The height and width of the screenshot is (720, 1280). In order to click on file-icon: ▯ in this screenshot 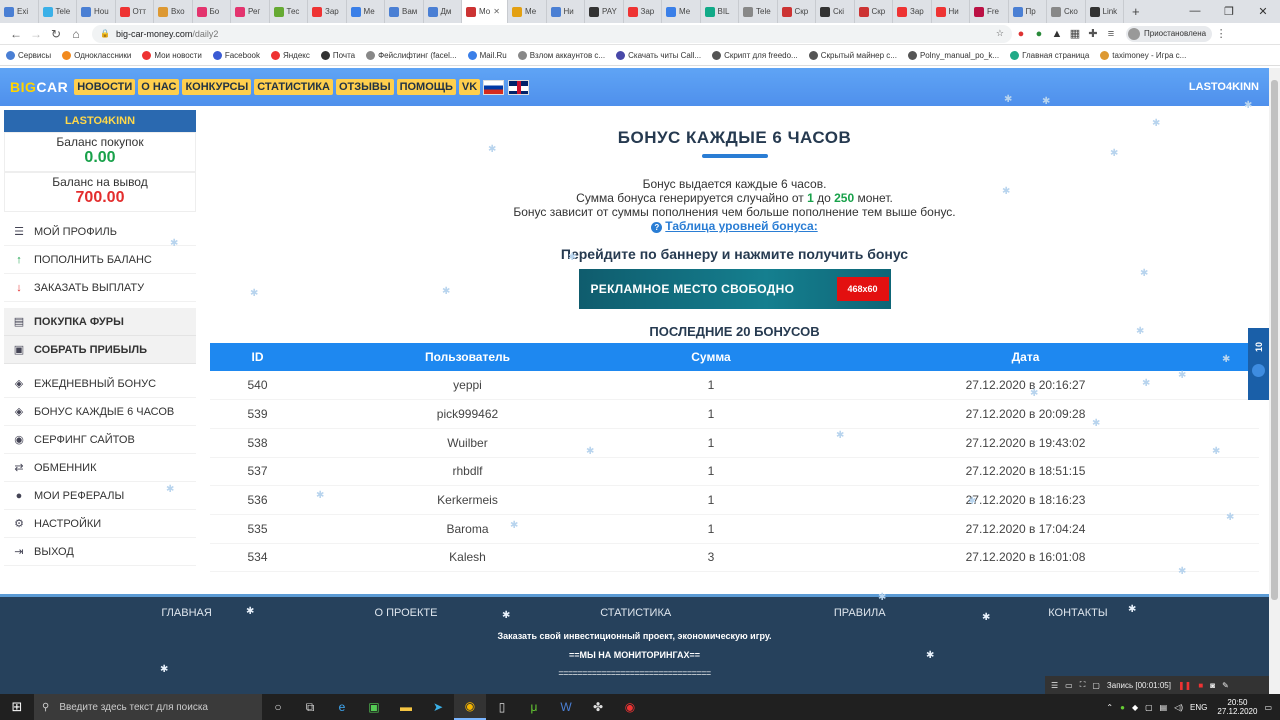, I will do `click(502, 707)`.